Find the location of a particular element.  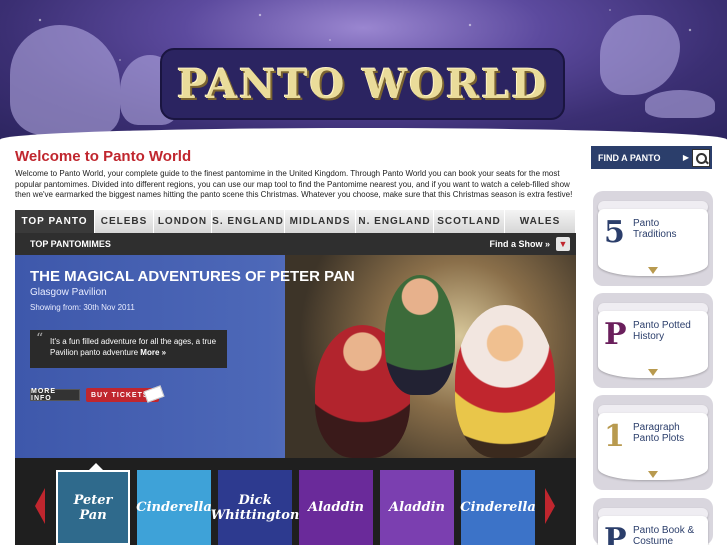

carousel-next-arrow-icon is located at coordinates (550, 506).